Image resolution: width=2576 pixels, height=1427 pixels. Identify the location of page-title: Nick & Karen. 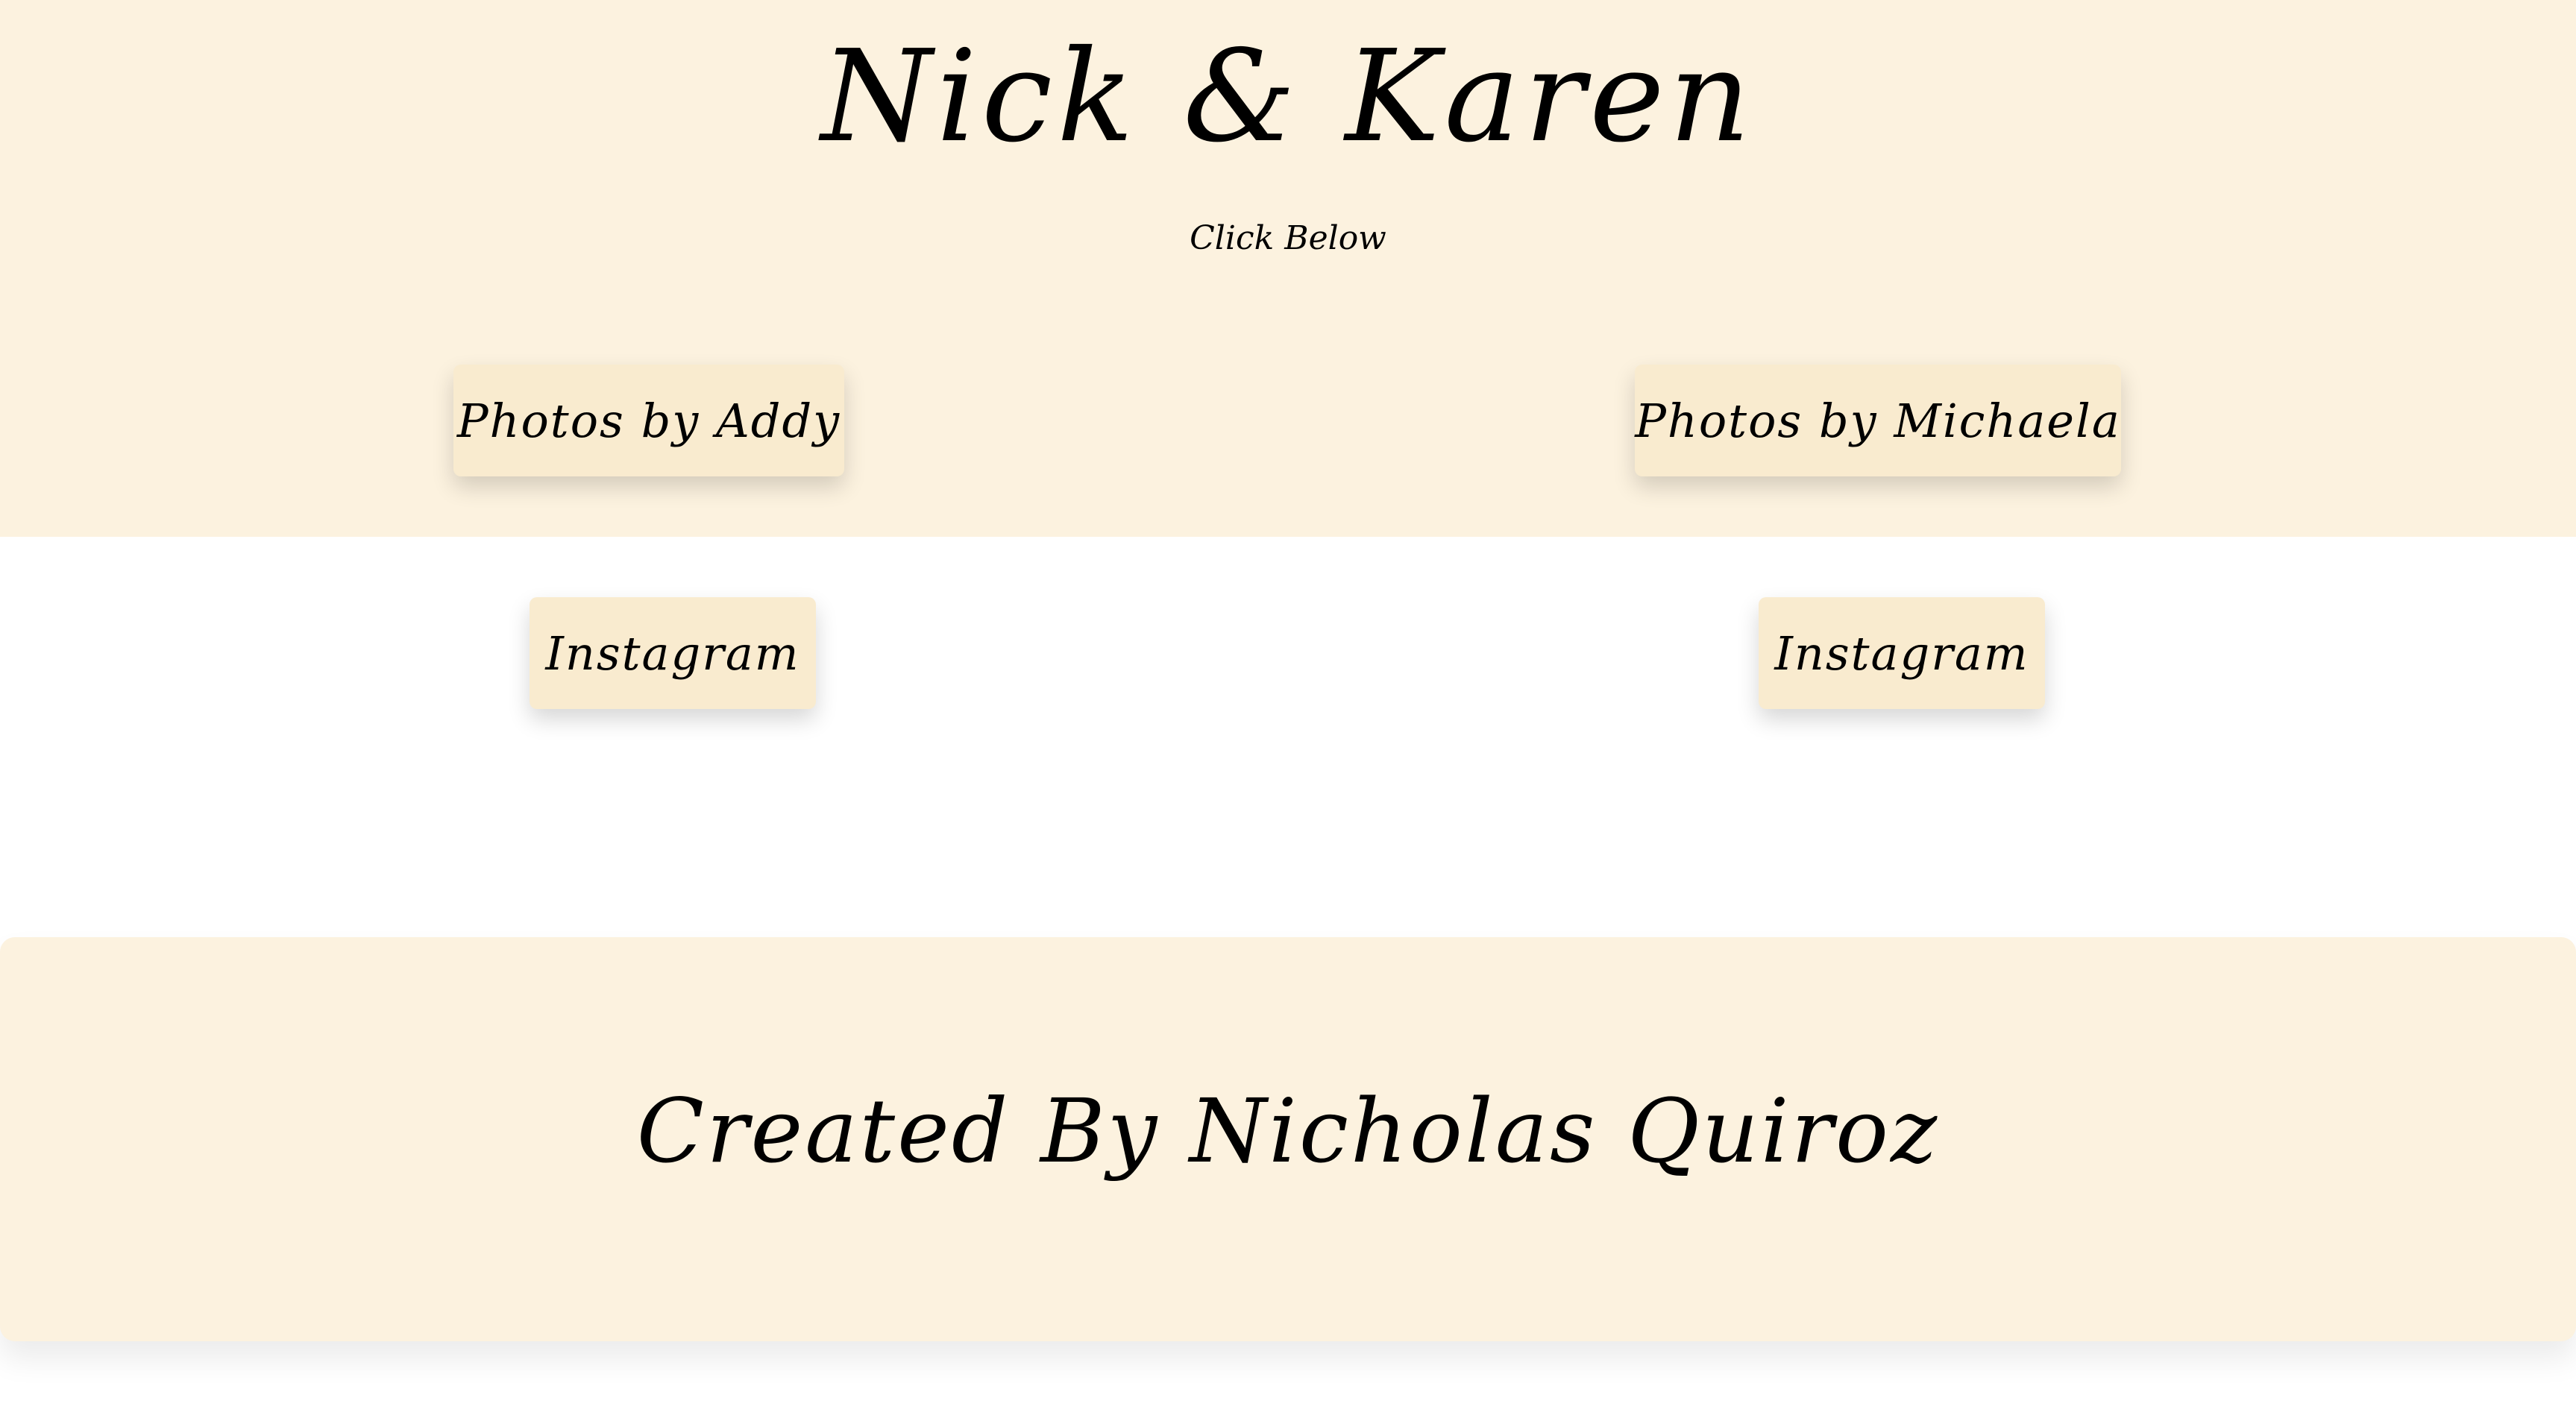
(1288, 97).